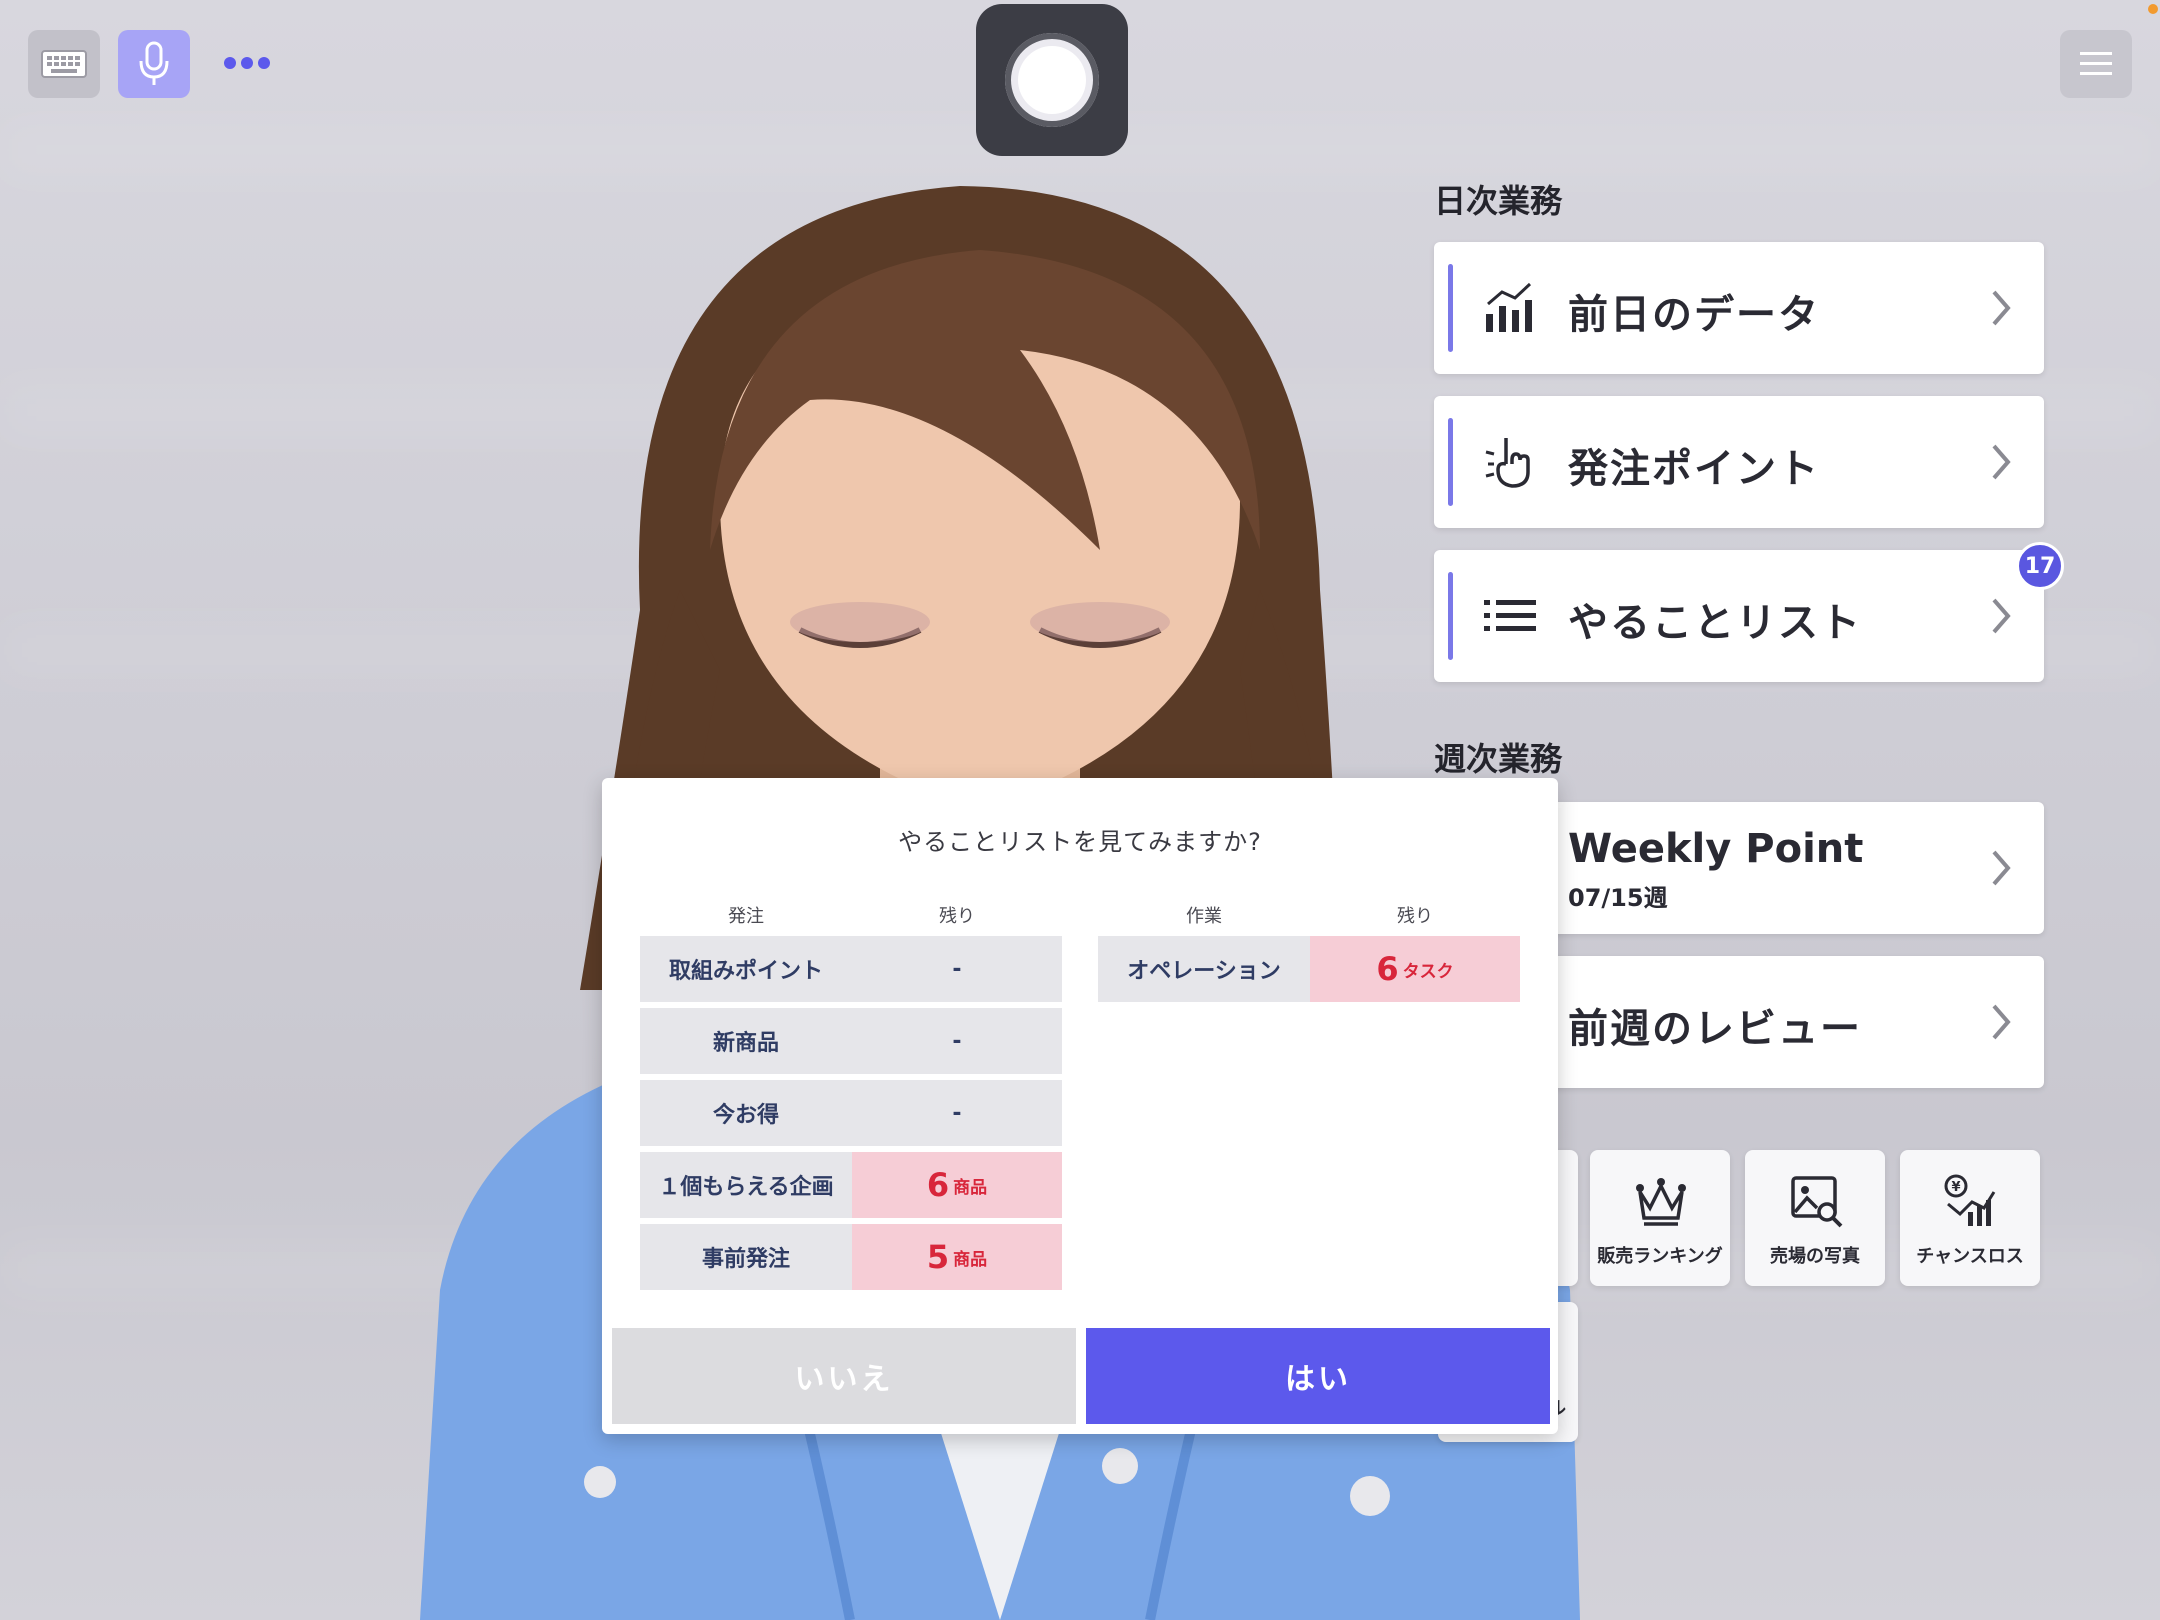 The height and width of the screenshot is (1620, 2160). Describe the element at coordinates (1716, 849) in the screenshot. I see `card-label: Weekly Point` at that location.